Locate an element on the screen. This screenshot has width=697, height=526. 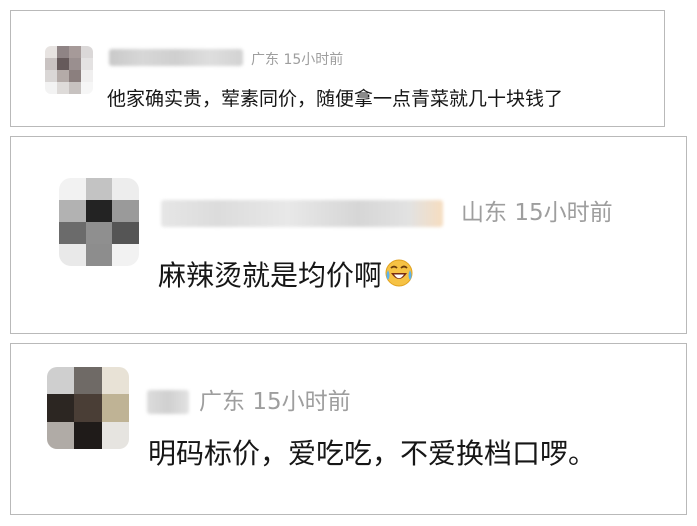
comment-text: 他家确实贵，荤素同价，随便拿一点青菜就几十块钱了 is located at coordinates (335, 99).